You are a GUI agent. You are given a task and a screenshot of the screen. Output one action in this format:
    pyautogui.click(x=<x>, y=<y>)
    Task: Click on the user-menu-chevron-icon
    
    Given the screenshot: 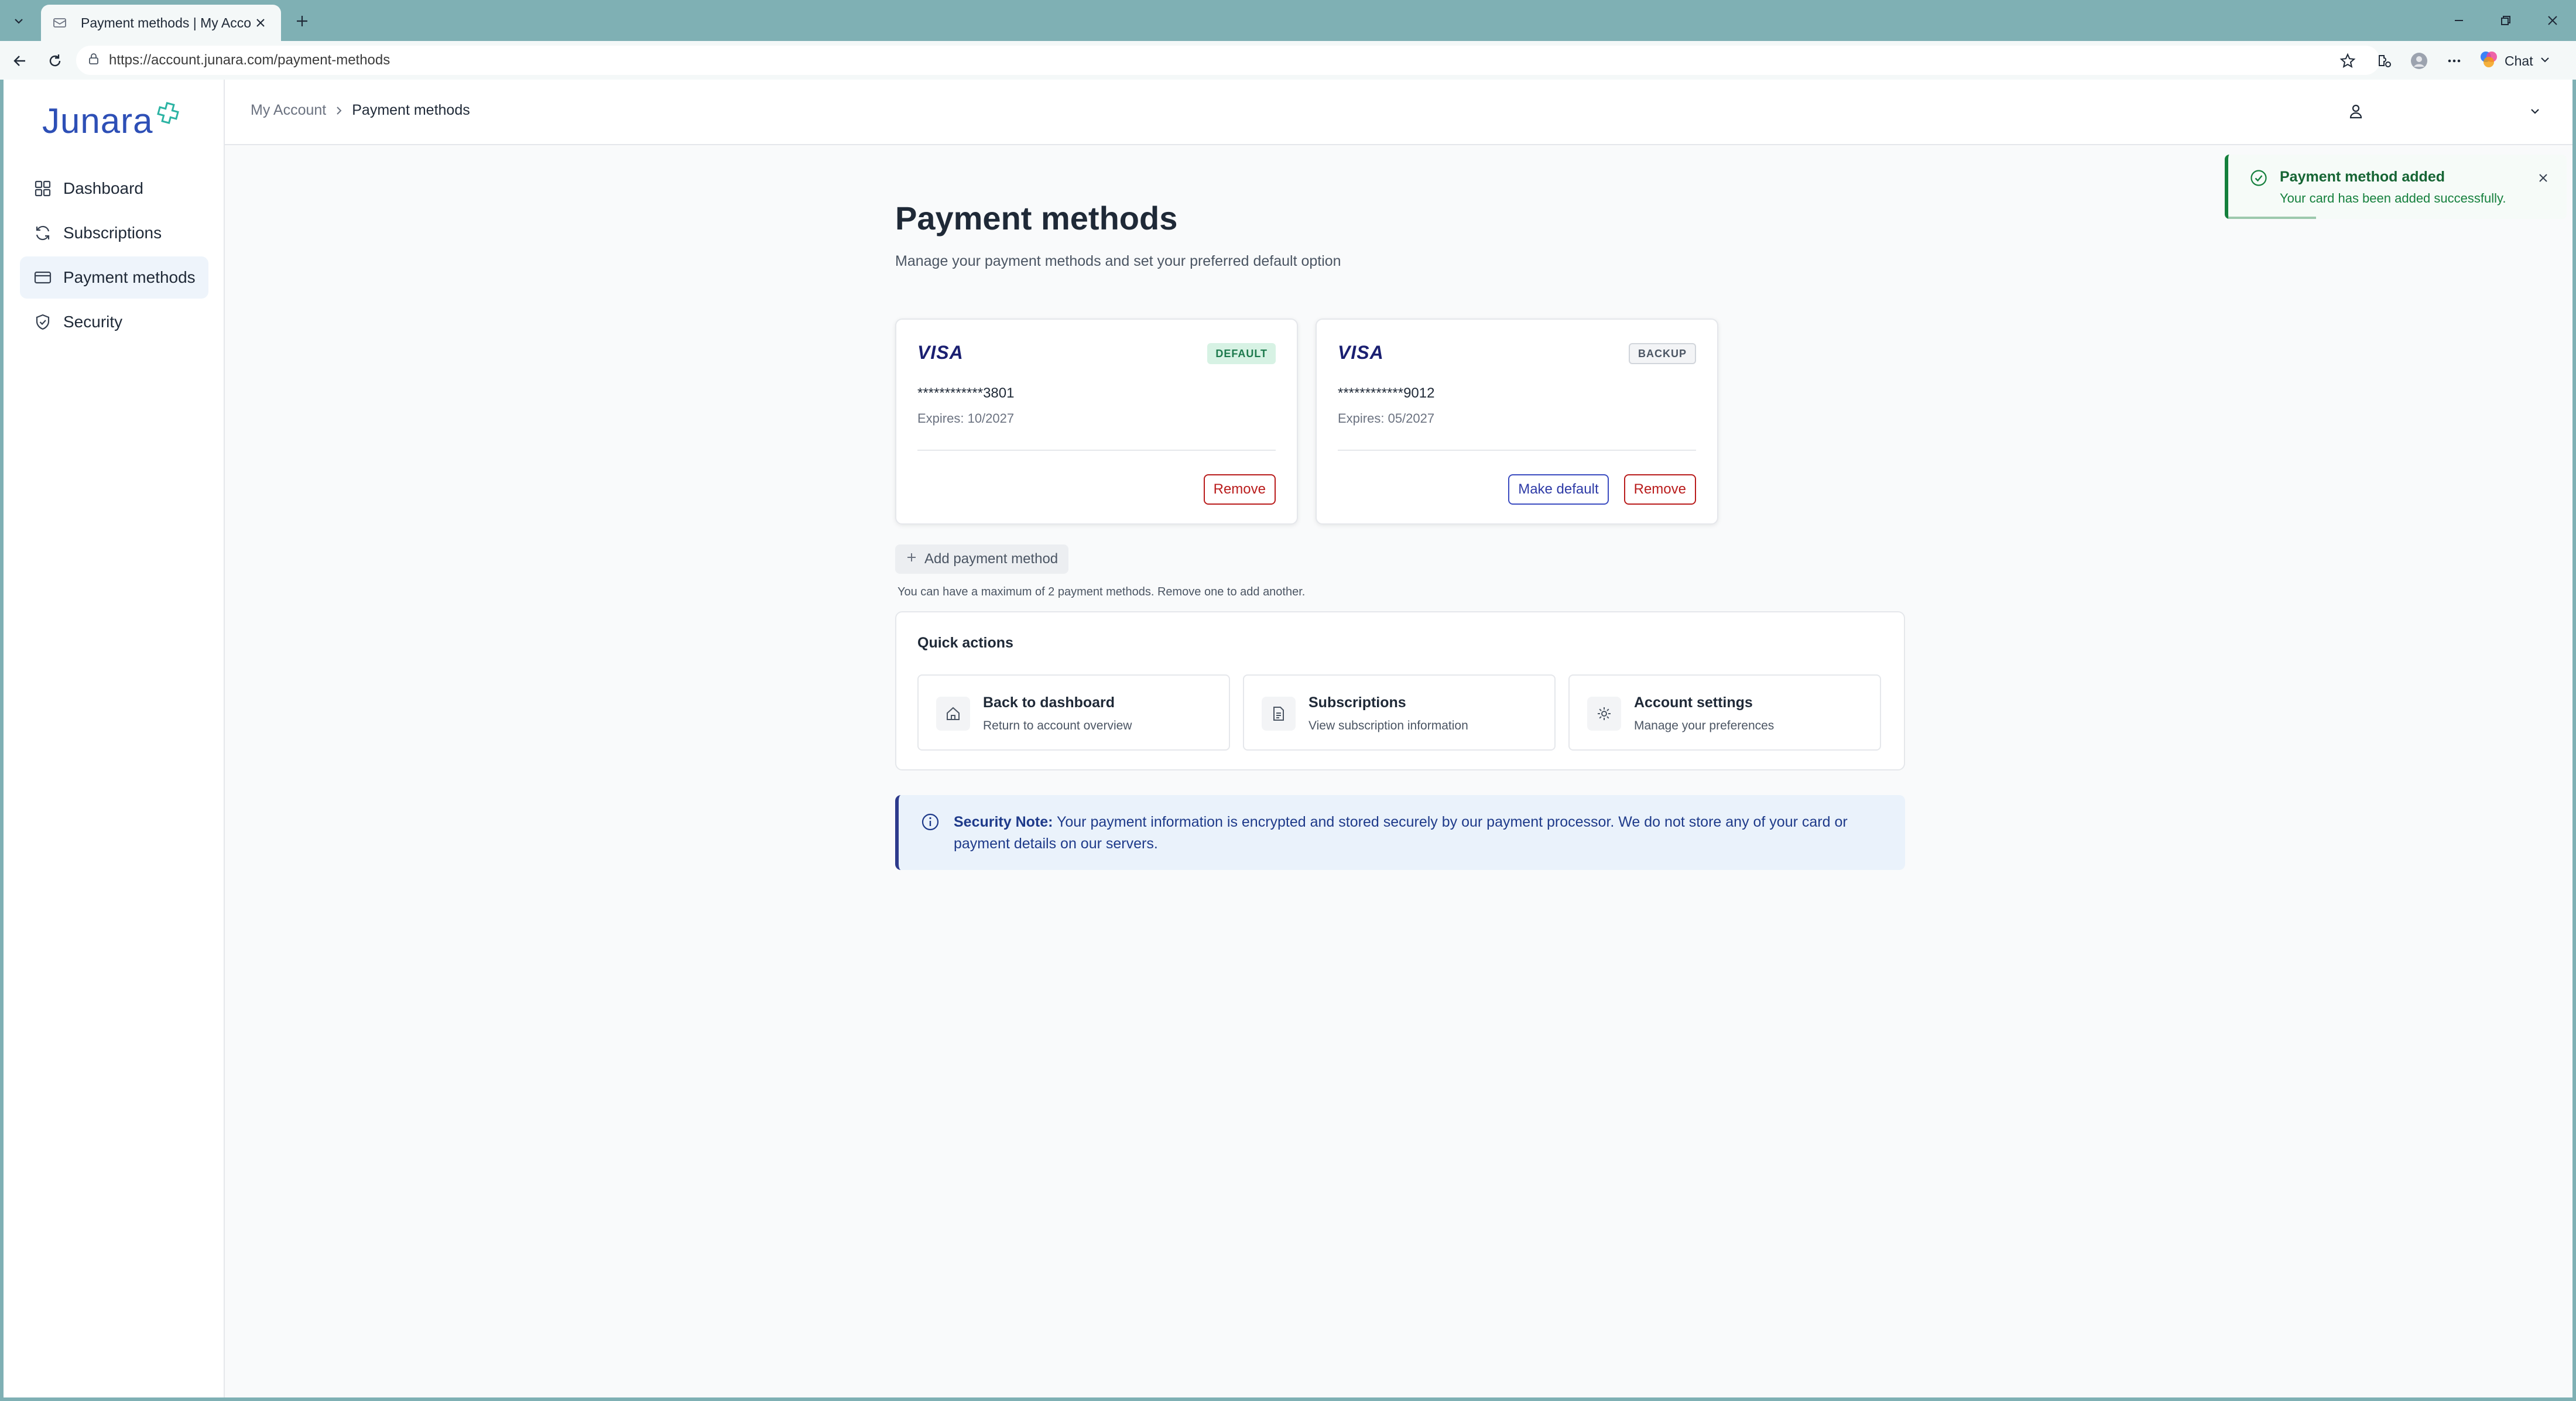 What is the action you would take?
    pyautogui.click(x=2535, y=111)
    